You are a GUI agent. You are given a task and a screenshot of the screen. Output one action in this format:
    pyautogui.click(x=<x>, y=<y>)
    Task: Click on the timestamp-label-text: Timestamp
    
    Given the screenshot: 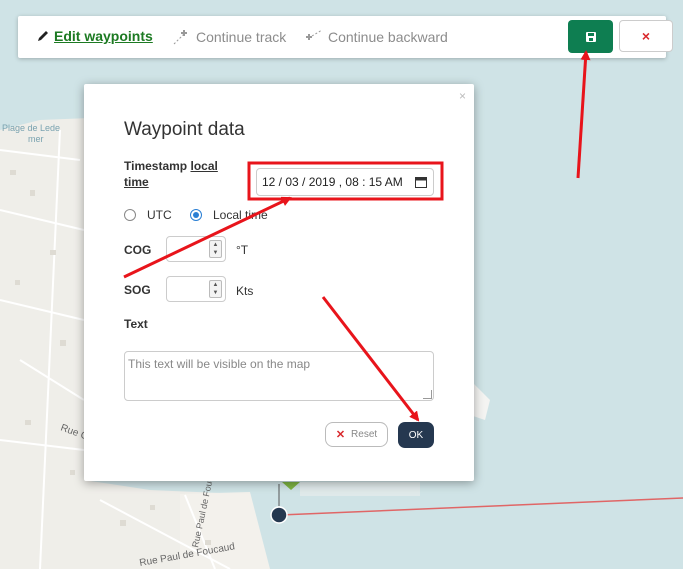 What is the action you would take?
    pyautogui.click(x=156, y=166)
    